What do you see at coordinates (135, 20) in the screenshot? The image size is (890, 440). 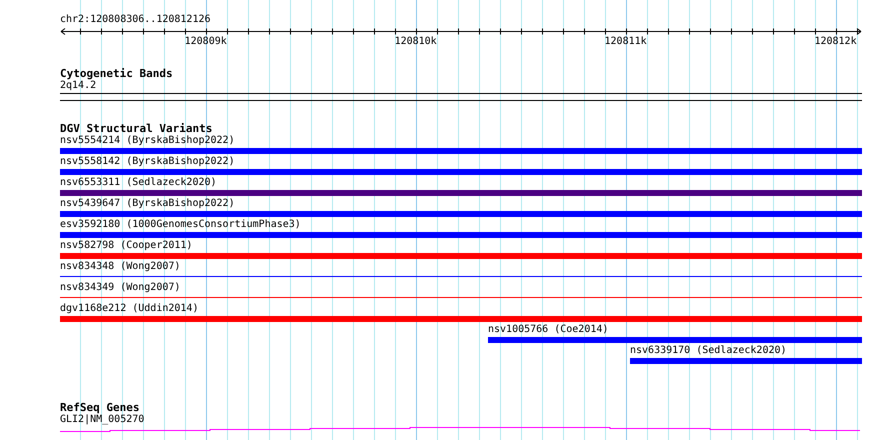 I see `location-label: chr2:120808306..120812126` at bounding box center [135, 20].